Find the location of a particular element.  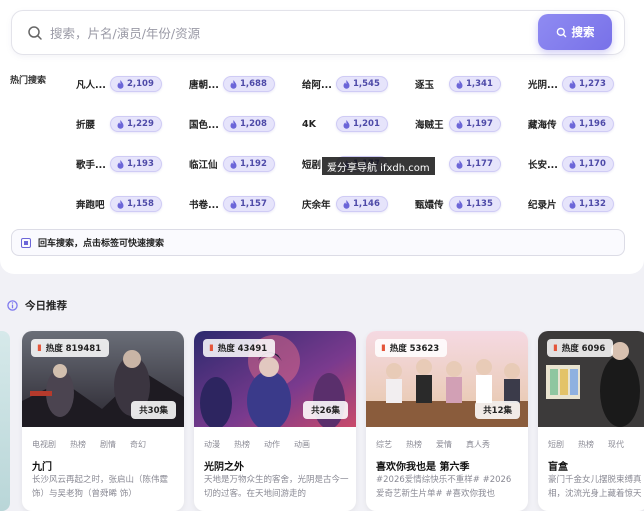

hot-tag: 光阴... 1,273 is located at coordinates (571, 84).